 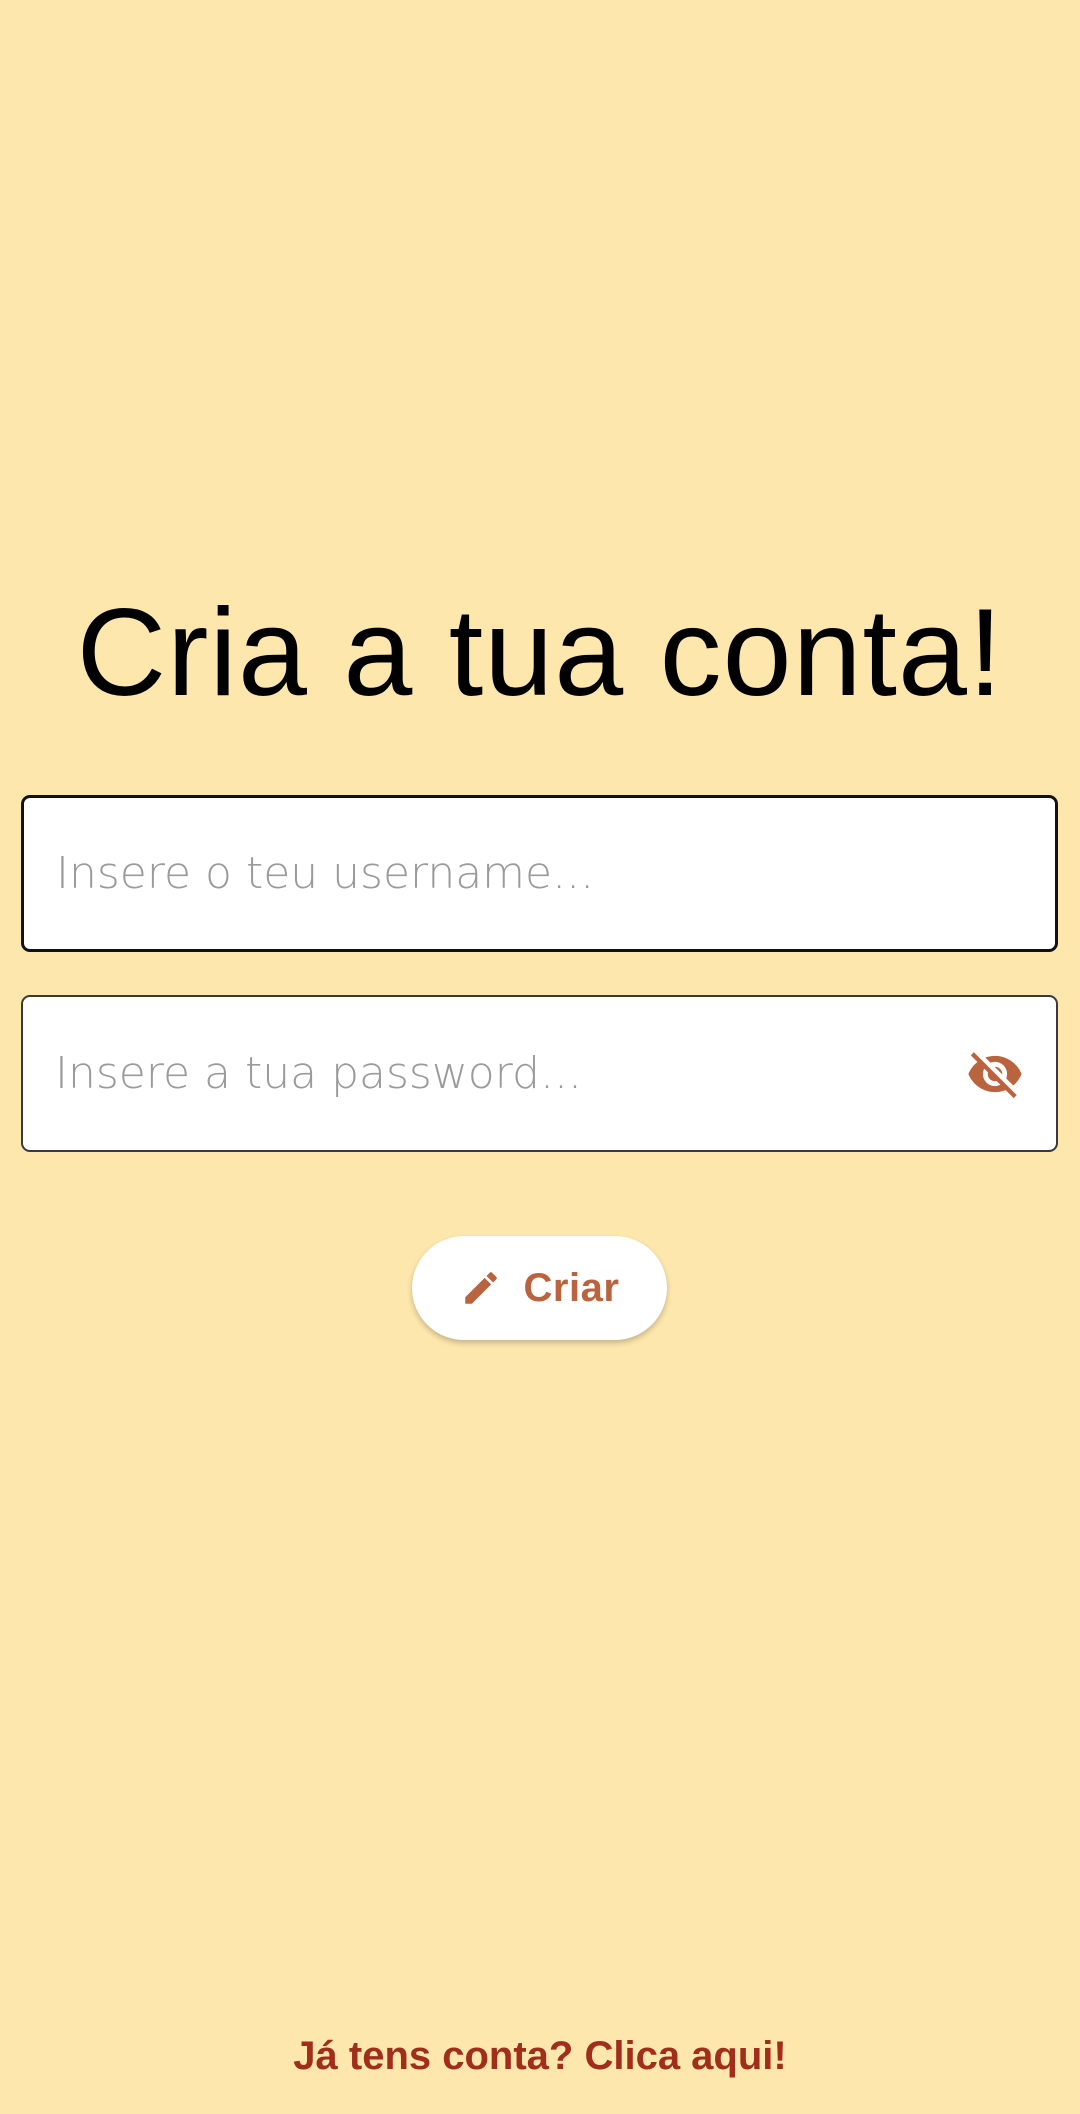 I want to click on password-input, so click(x=509, y=1073).